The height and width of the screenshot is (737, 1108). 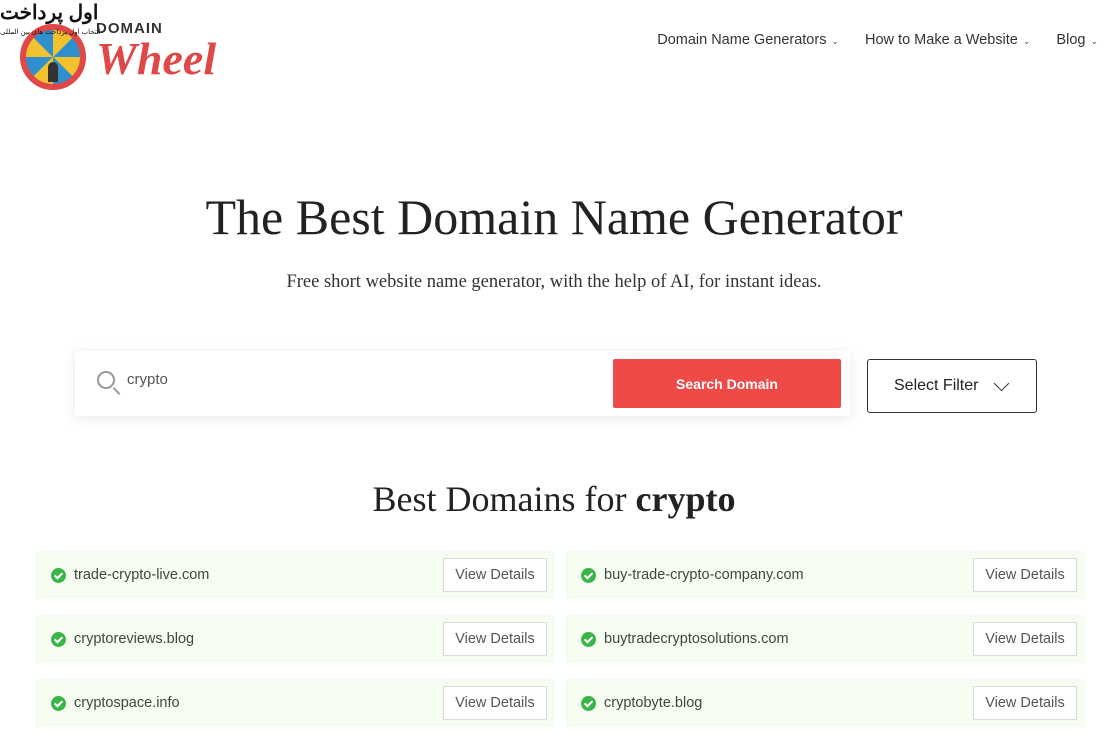 I want to click on nav-how-to-make-a-website: How to Make a Website ⌄, so click(x=947, y=40).